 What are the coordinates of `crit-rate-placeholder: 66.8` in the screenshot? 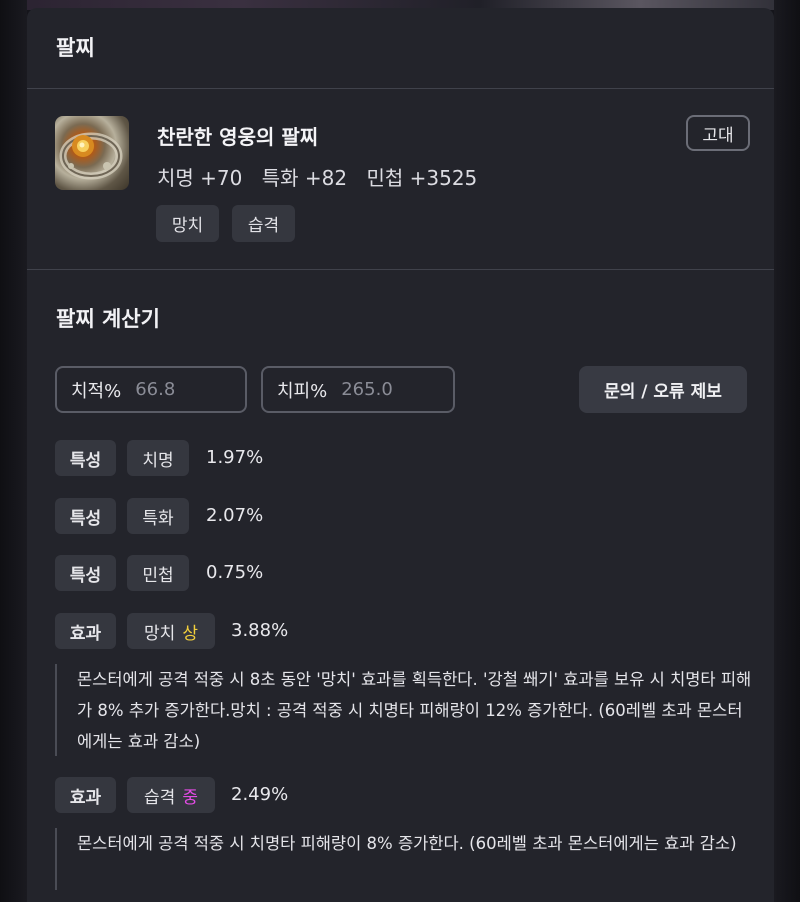 It's located at (155, 389).